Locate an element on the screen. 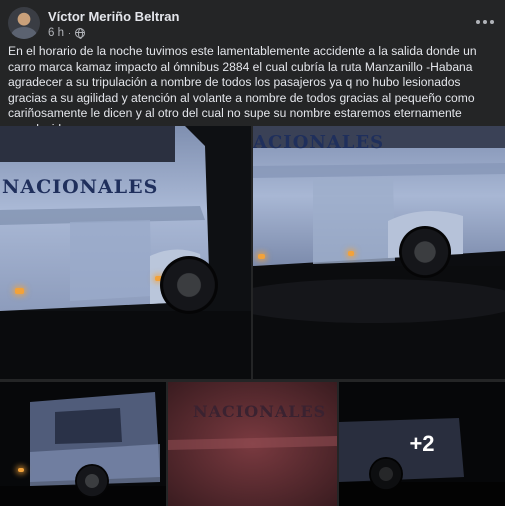 Image resolution: width=505 pixels, height=506 pixels. more-photos-overlay: +2 is located at coordinates (422, 444).